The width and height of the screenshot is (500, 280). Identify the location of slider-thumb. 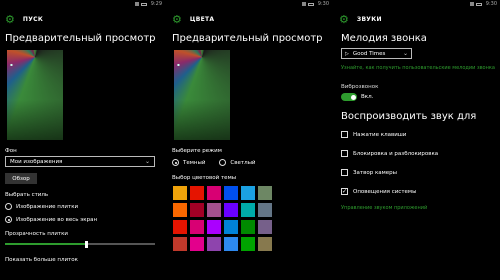
(86, 244).